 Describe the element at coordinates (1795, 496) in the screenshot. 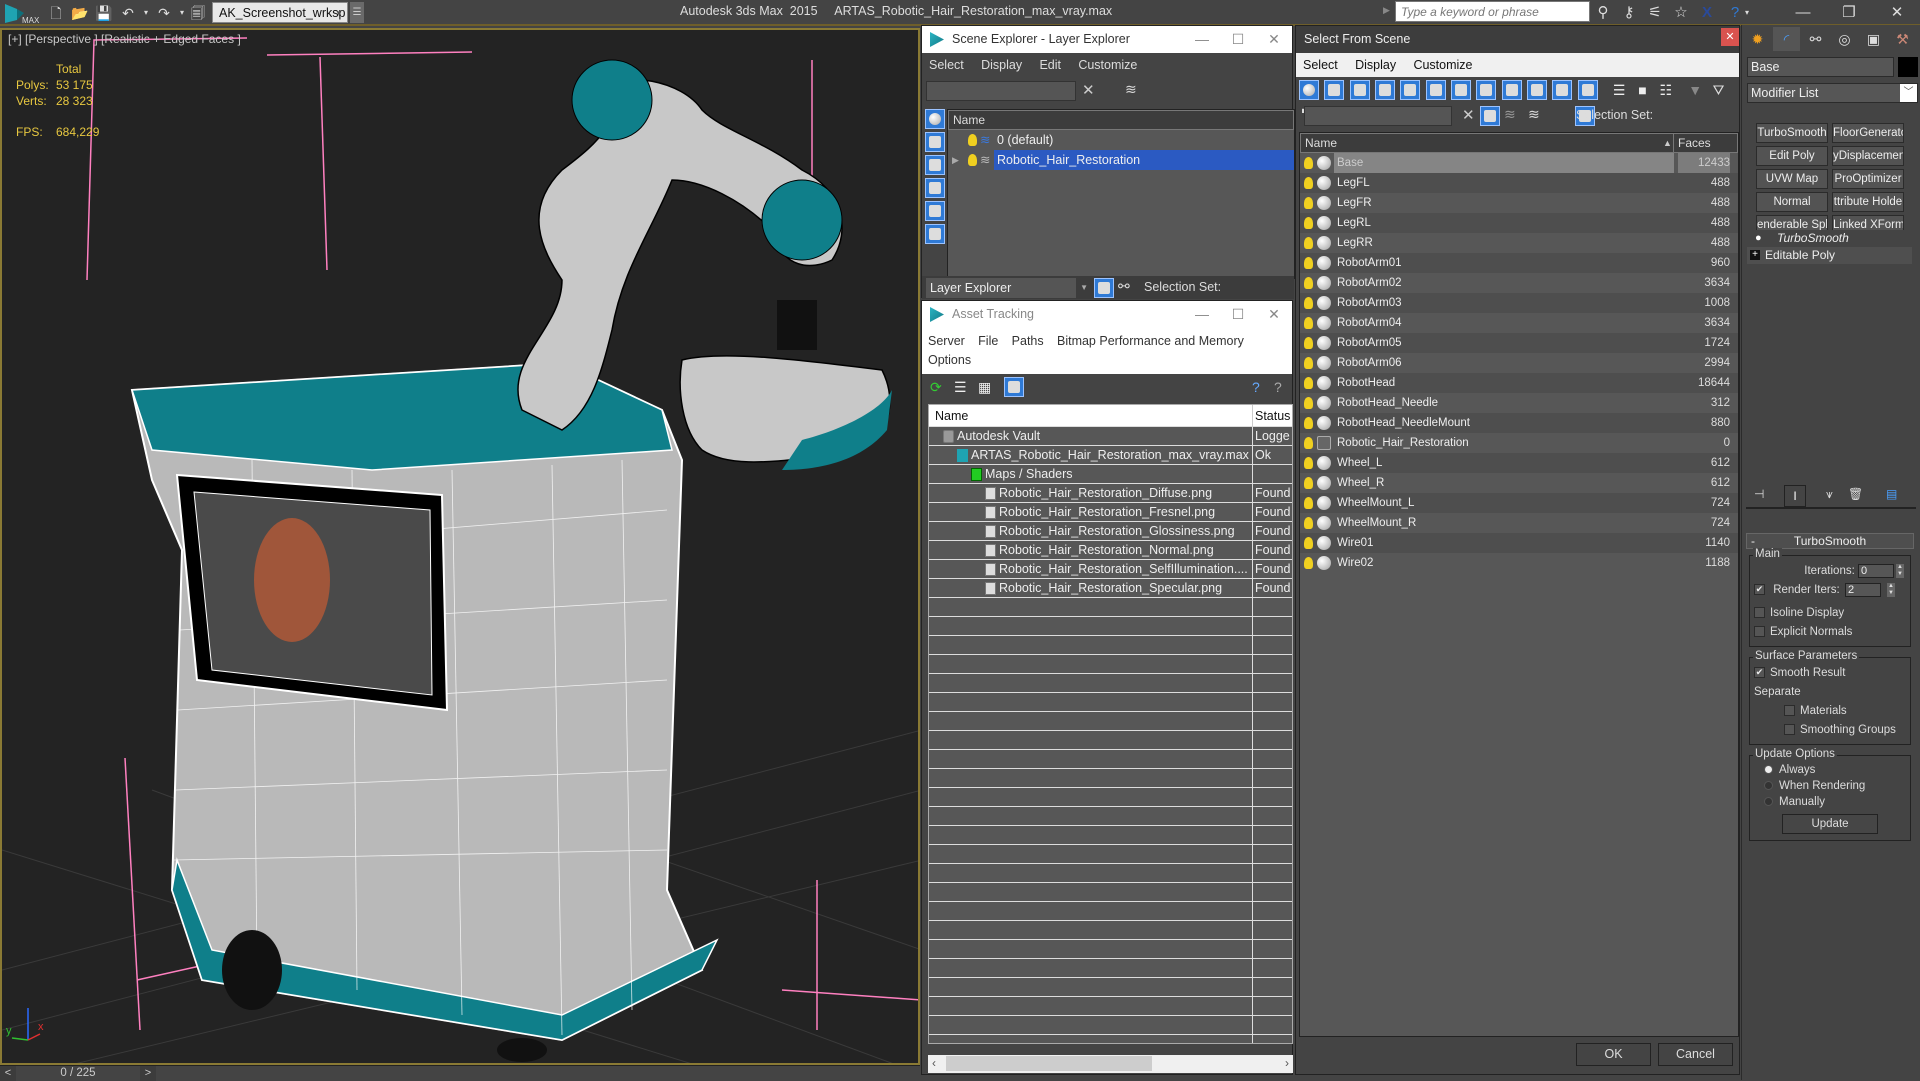

I see `show-end-result-icon: I` at that location.